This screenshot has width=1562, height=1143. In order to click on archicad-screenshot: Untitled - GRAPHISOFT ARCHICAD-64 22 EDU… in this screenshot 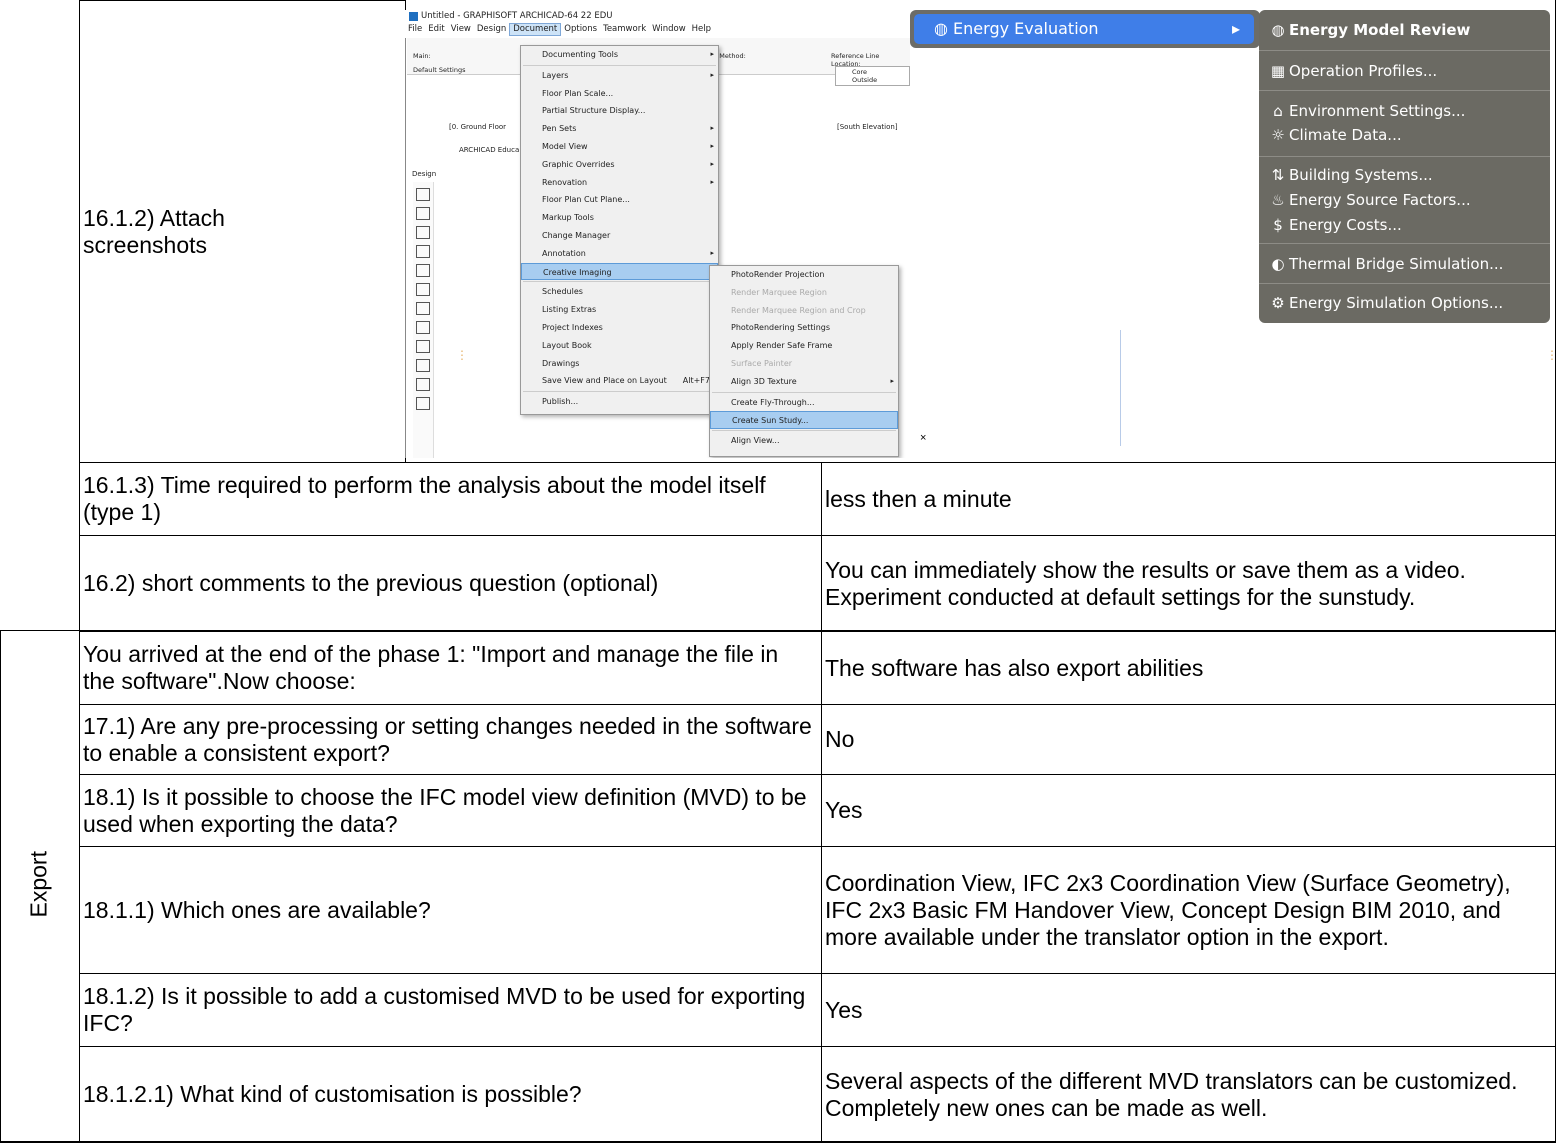, I will do `click(657, 234)`.